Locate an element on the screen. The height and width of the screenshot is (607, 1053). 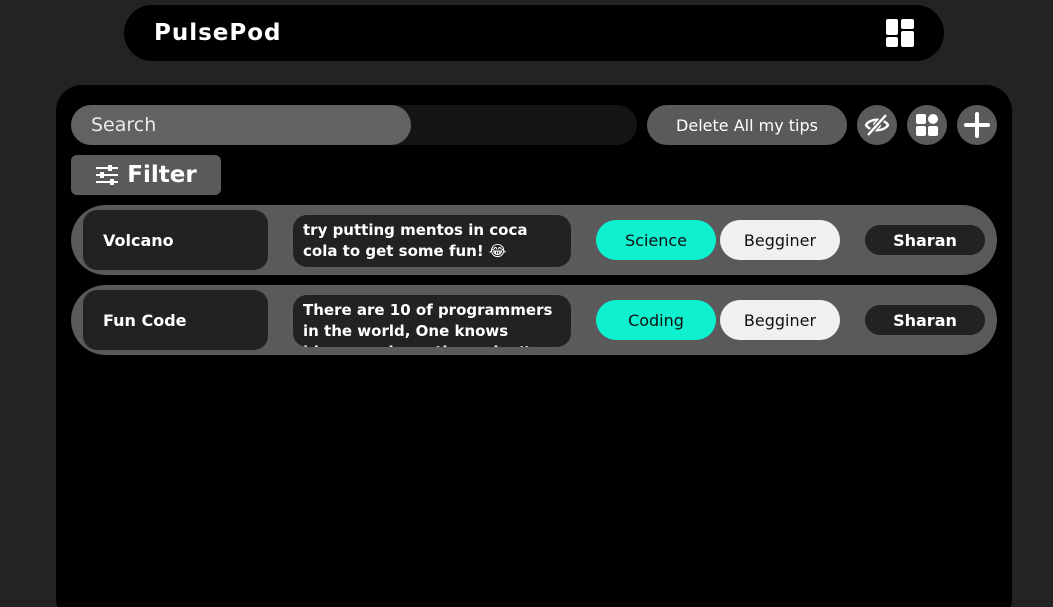
grid-view-button is located at coordinates (927, 125).